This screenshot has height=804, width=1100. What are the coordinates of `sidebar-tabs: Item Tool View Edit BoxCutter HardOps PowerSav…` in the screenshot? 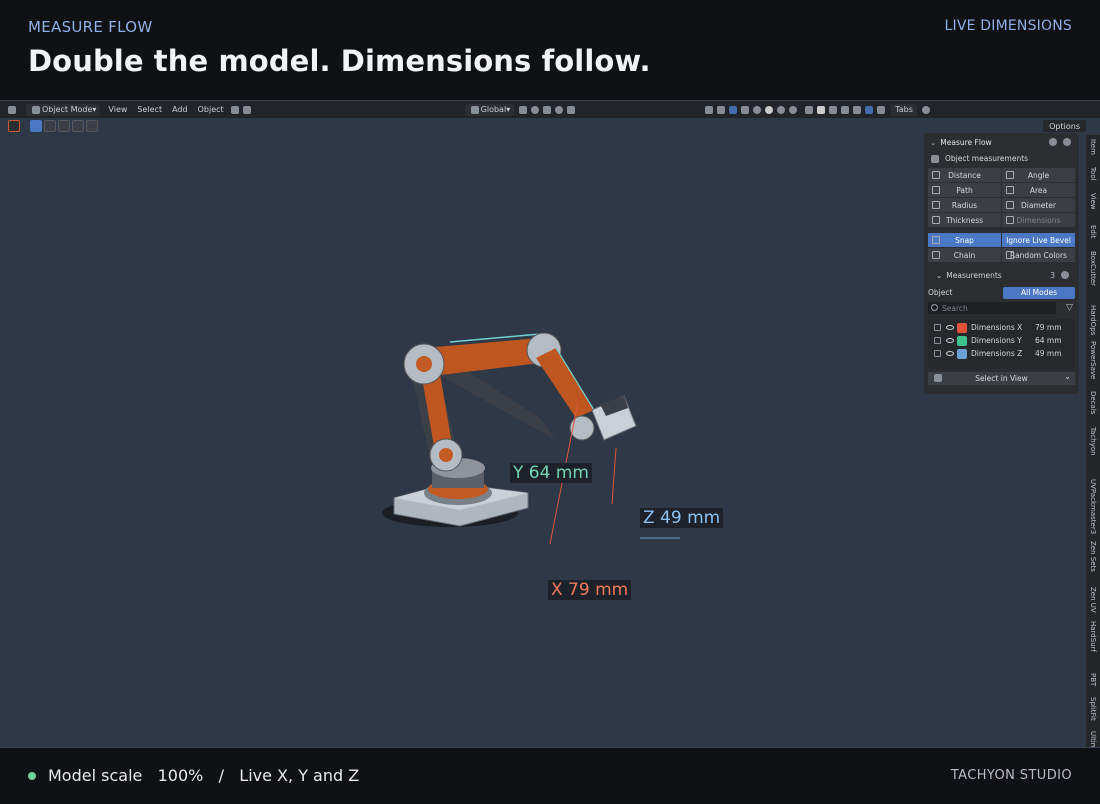 It's located at (1093, 441).